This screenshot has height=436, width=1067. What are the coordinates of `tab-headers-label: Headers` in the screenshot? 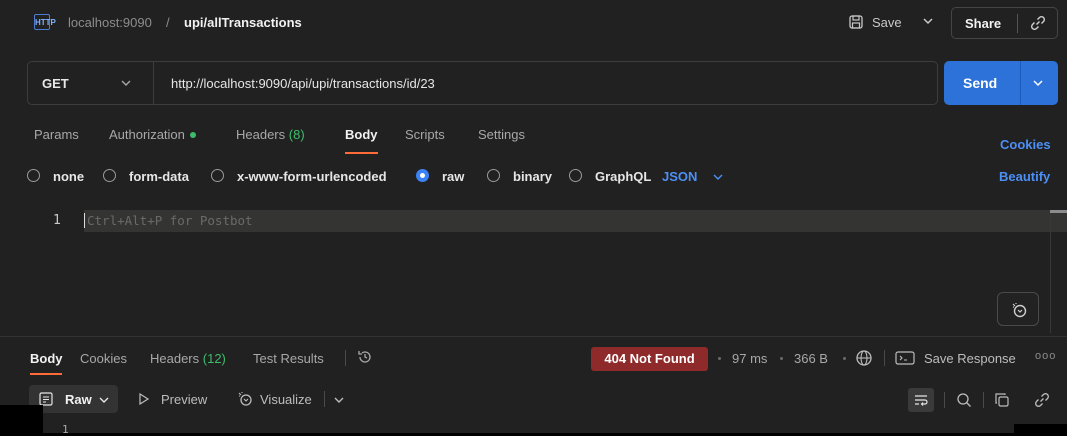 It's located at (261, 134).